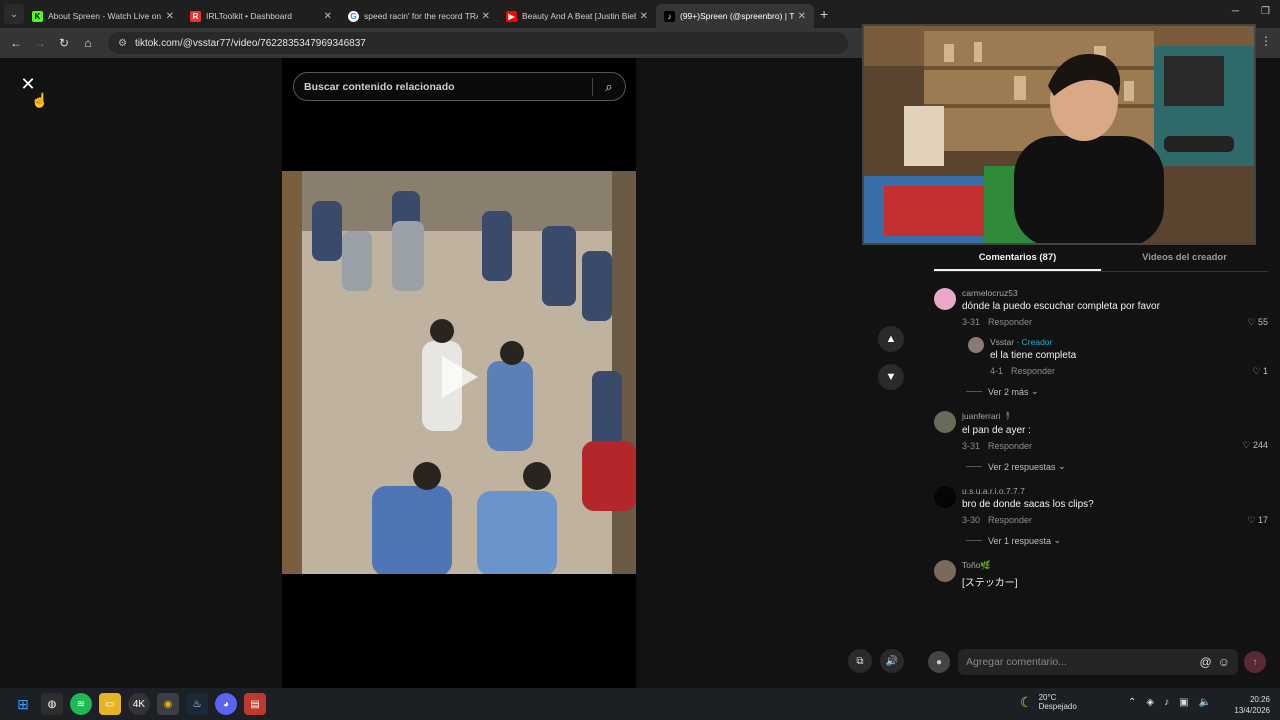 This screenshot has height=720, width=1280. I want to click on tiktok-icon: ♪, so click(669, 16).